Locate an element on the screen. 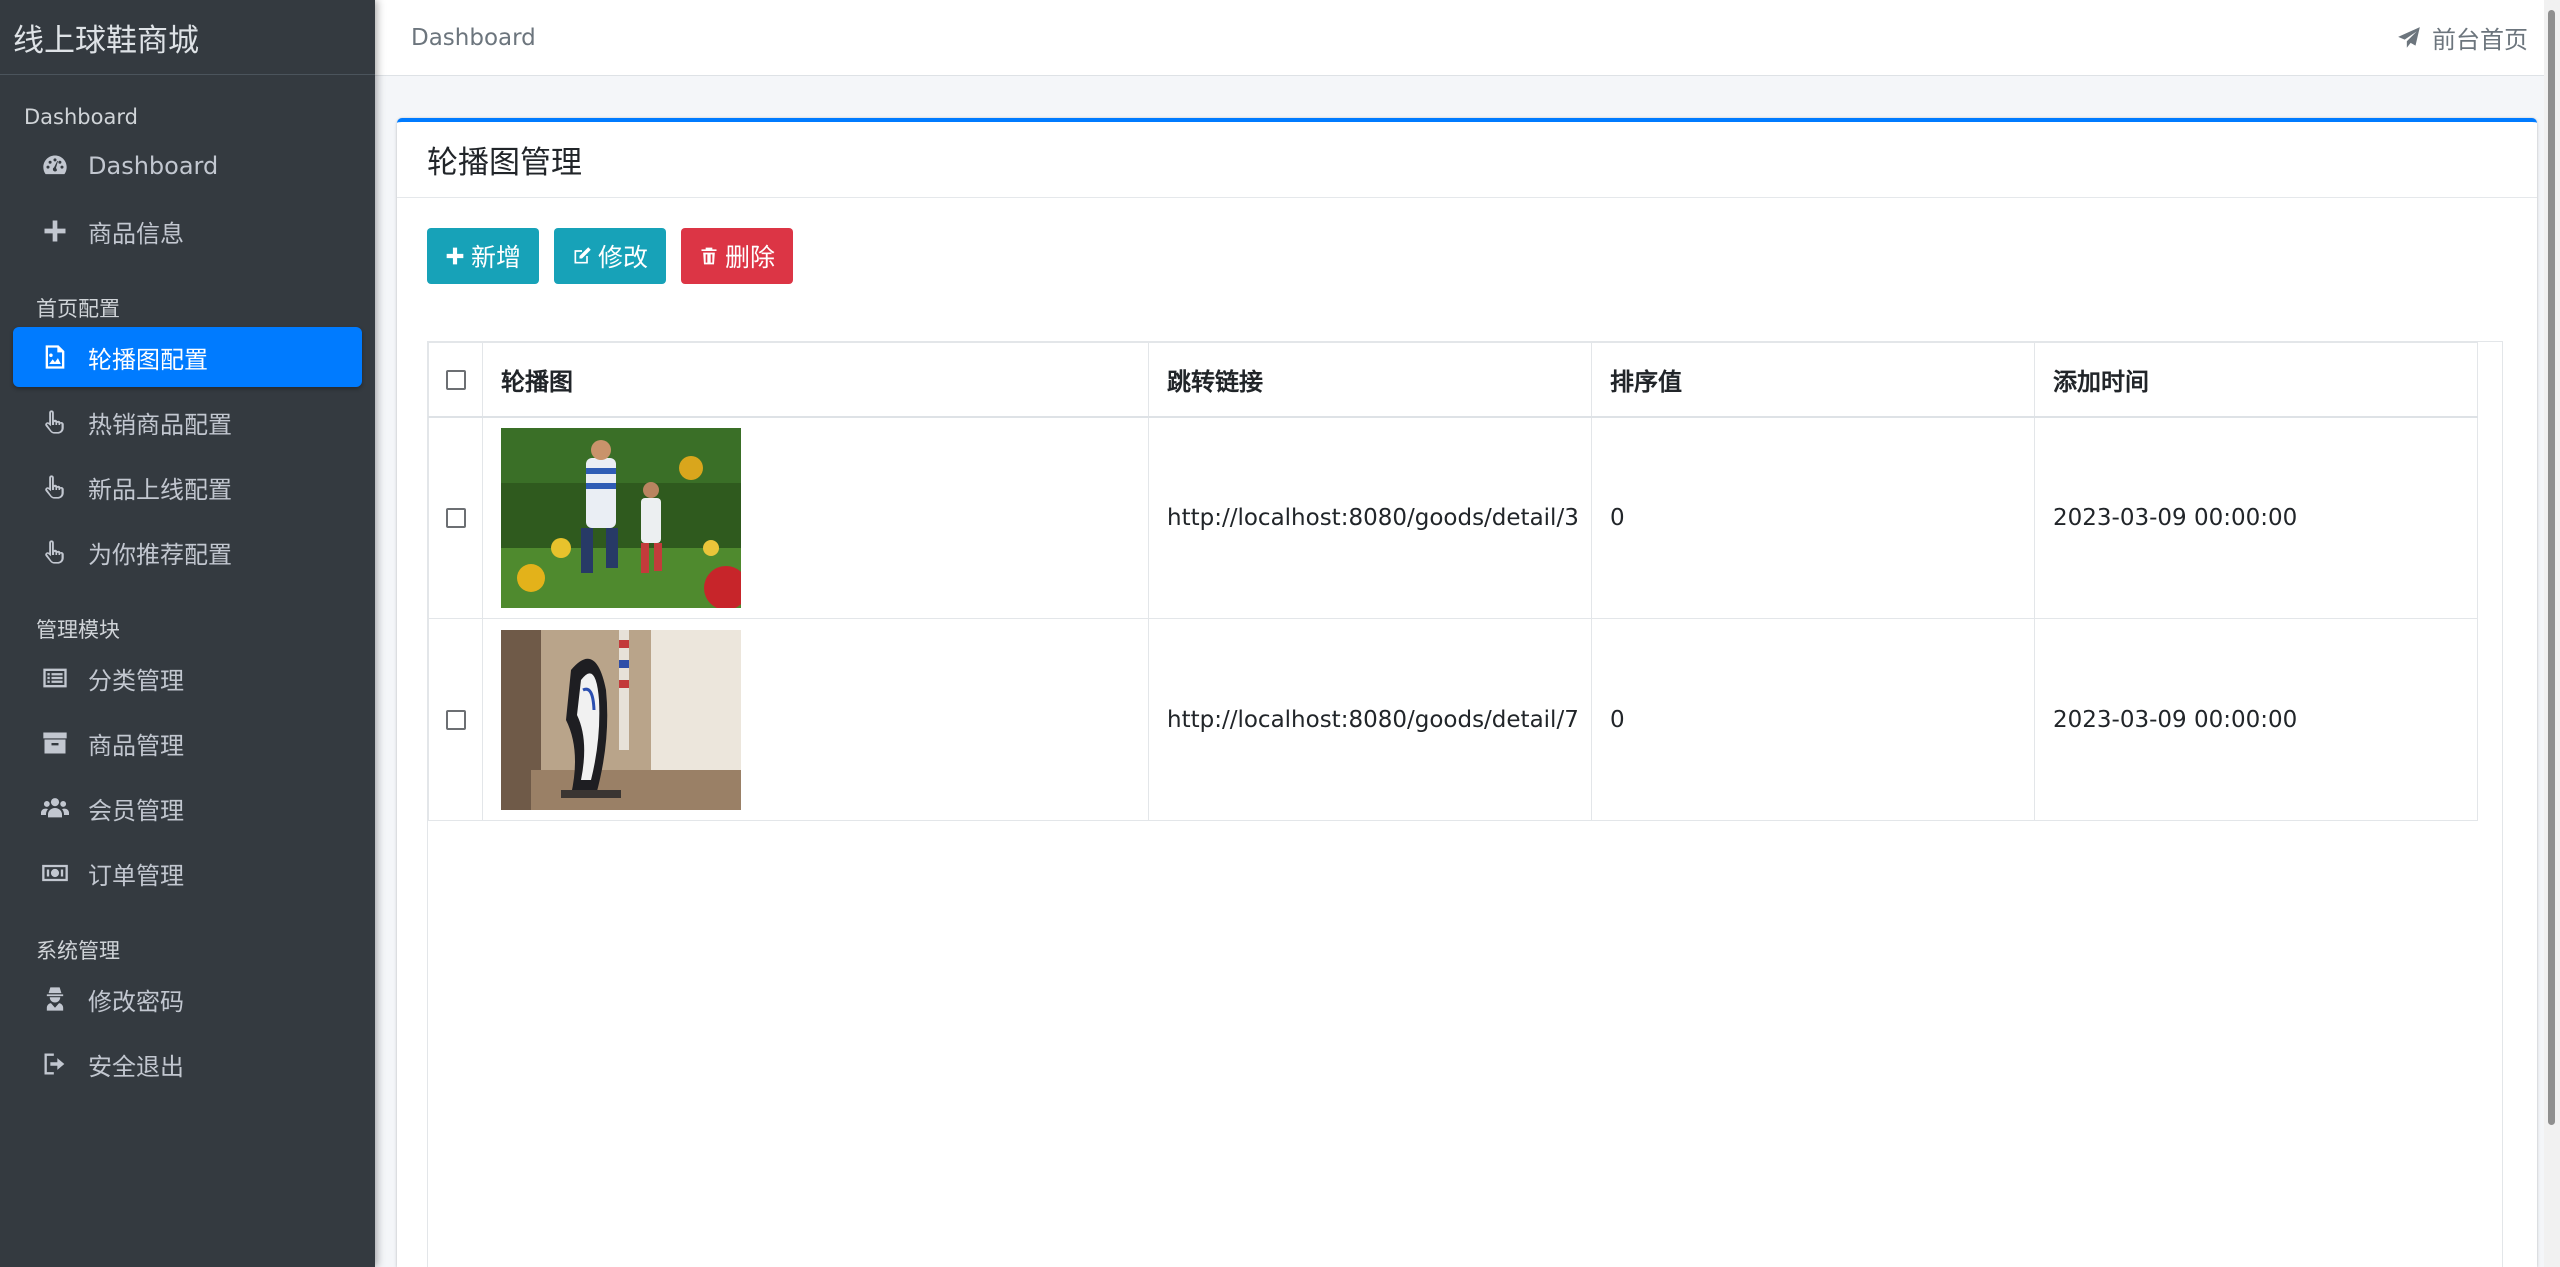 This screenshot has height=1267, width=2560. breadcrumb: Dashboard is located at coordinates (473, 37).